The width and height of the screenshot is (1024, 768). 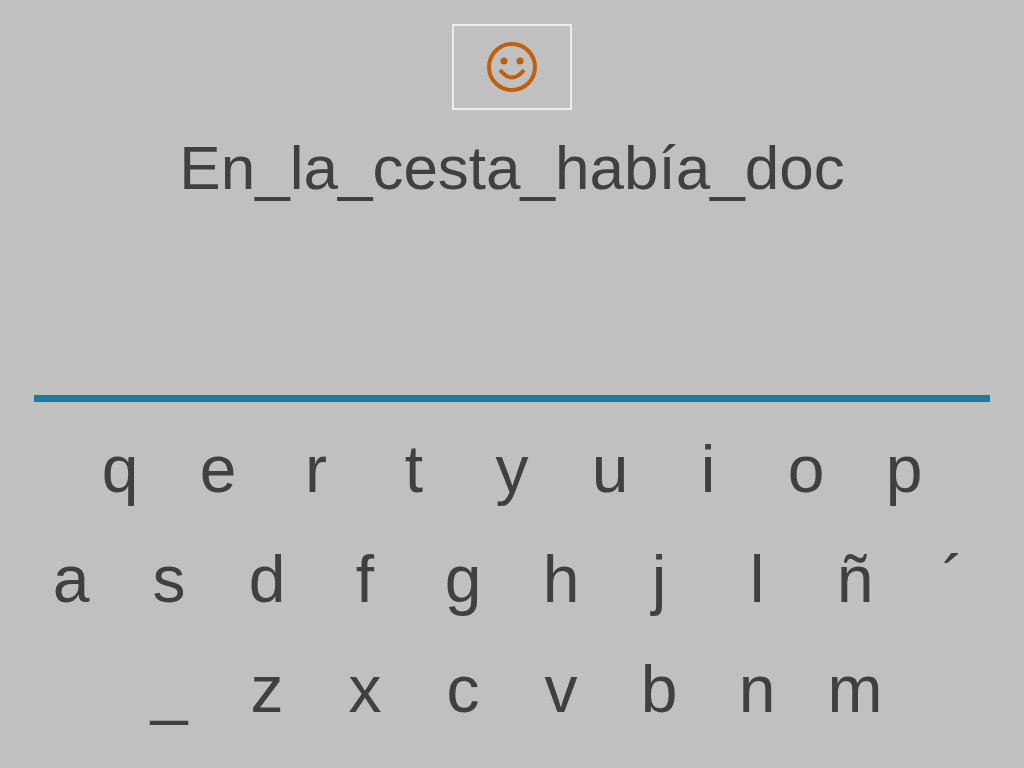 What do you see at coordinates (561, 689) in the screenshot?
I see `letter-key: v` at bounding box center [561, 689].